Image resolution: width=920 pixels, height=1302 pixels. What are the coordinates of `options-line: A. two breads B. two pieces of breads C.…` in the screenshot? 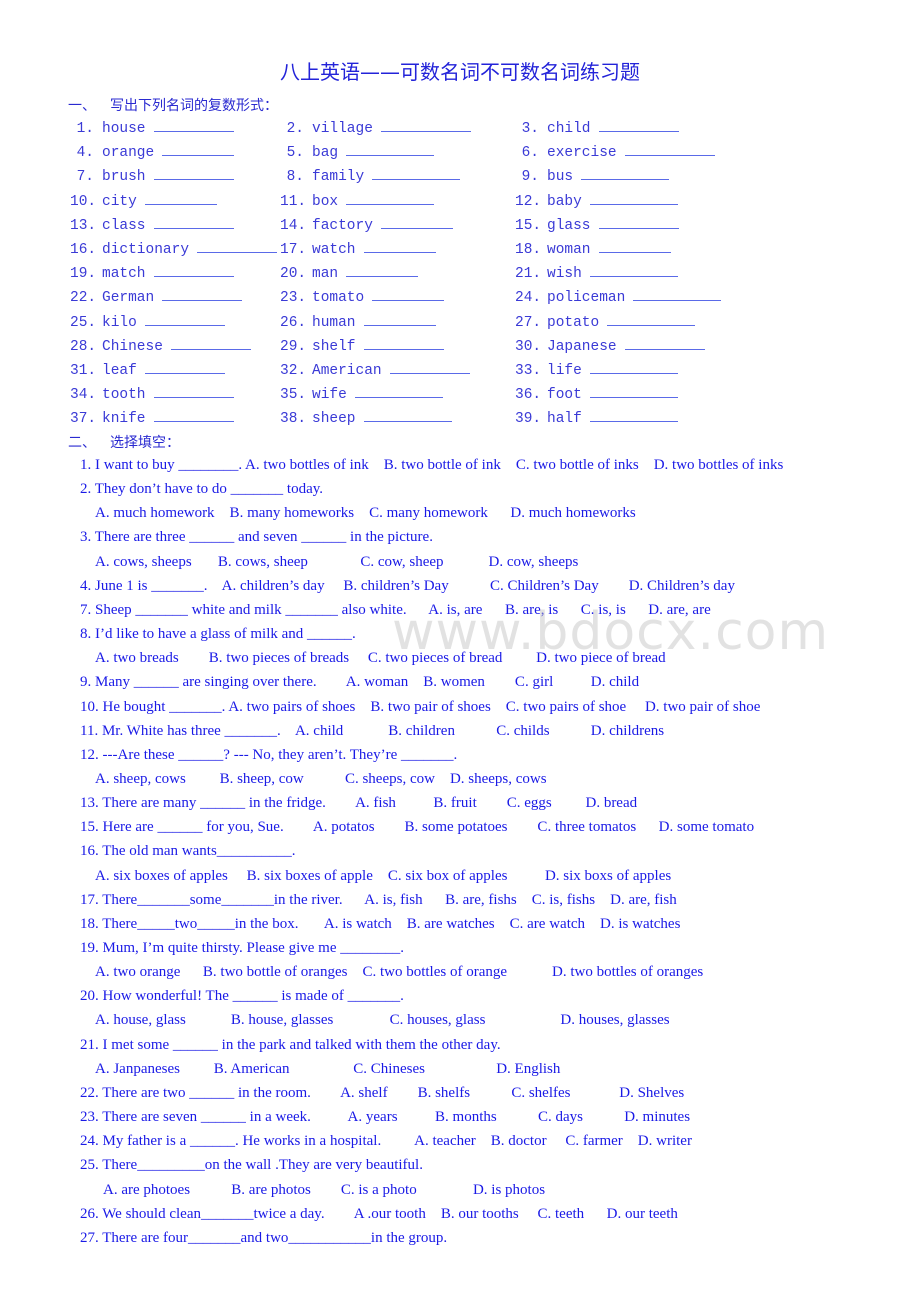 It's located at (380, 658).